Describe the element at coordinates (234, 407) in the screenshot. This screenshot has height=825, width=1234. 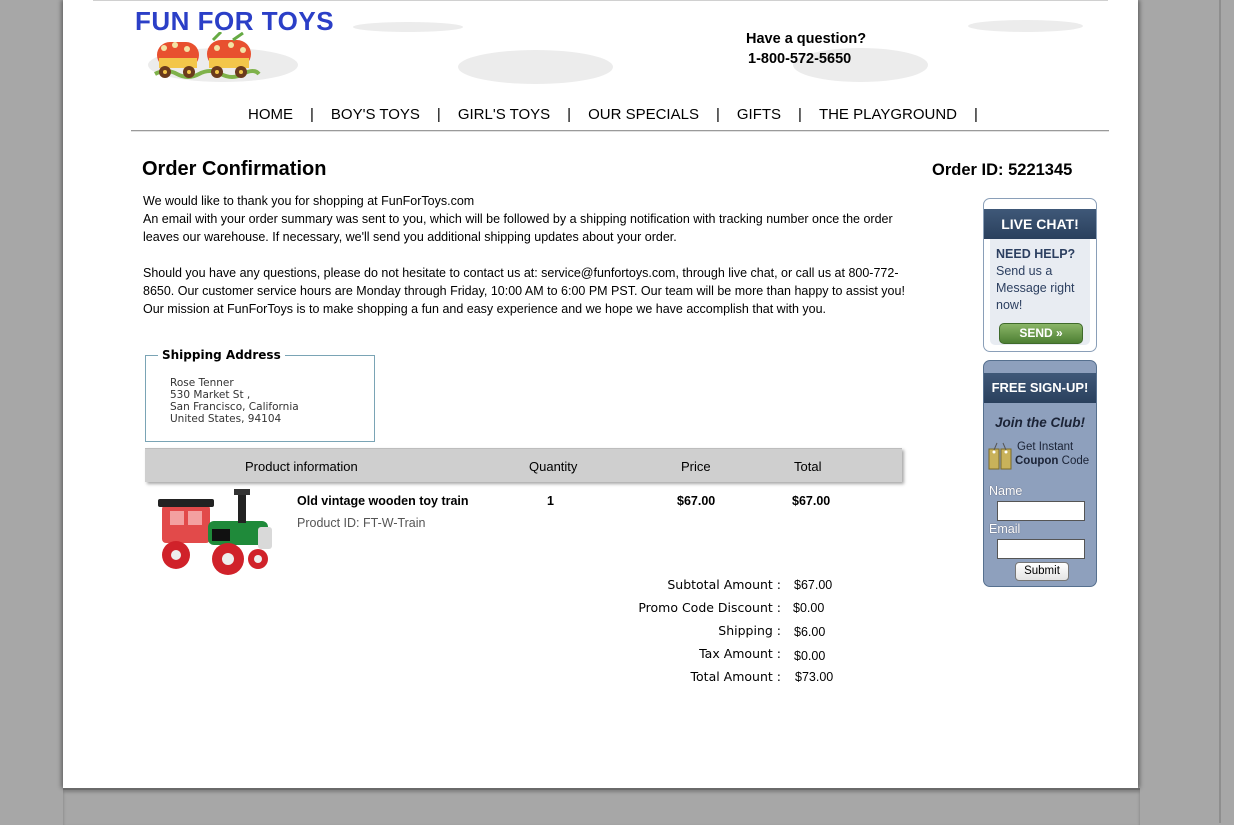
I see `address-line: San Francisco, California` at that location.